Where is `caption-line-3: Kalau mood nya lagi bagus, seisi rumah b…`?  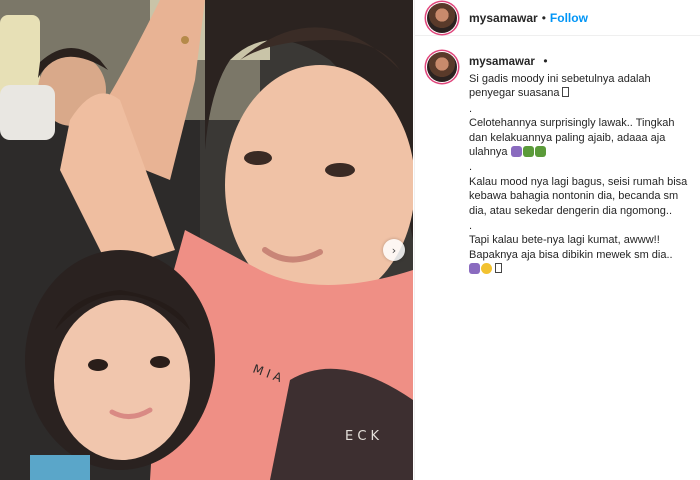 caption-line-3: Kalau mood nya lagi bagus, seisi rumah b… is located at coordinates (578, 196).